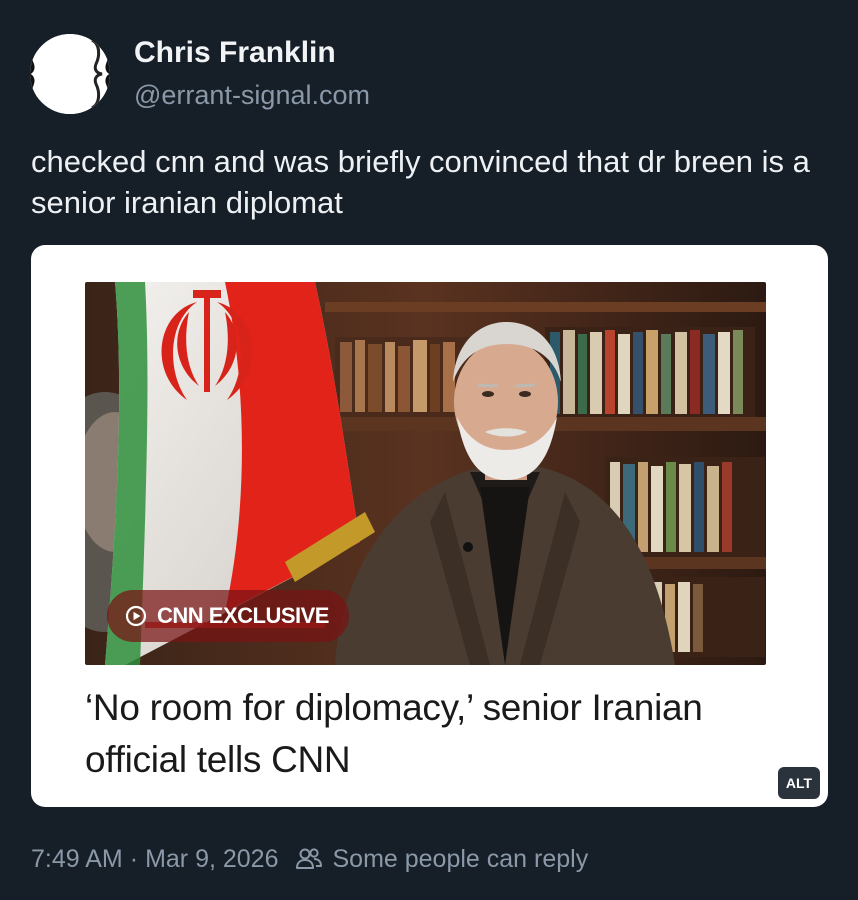 The height and width of the screenshot is (900, 858). I want to click on post-date: Mar 9, 2026, so click(211, 859).